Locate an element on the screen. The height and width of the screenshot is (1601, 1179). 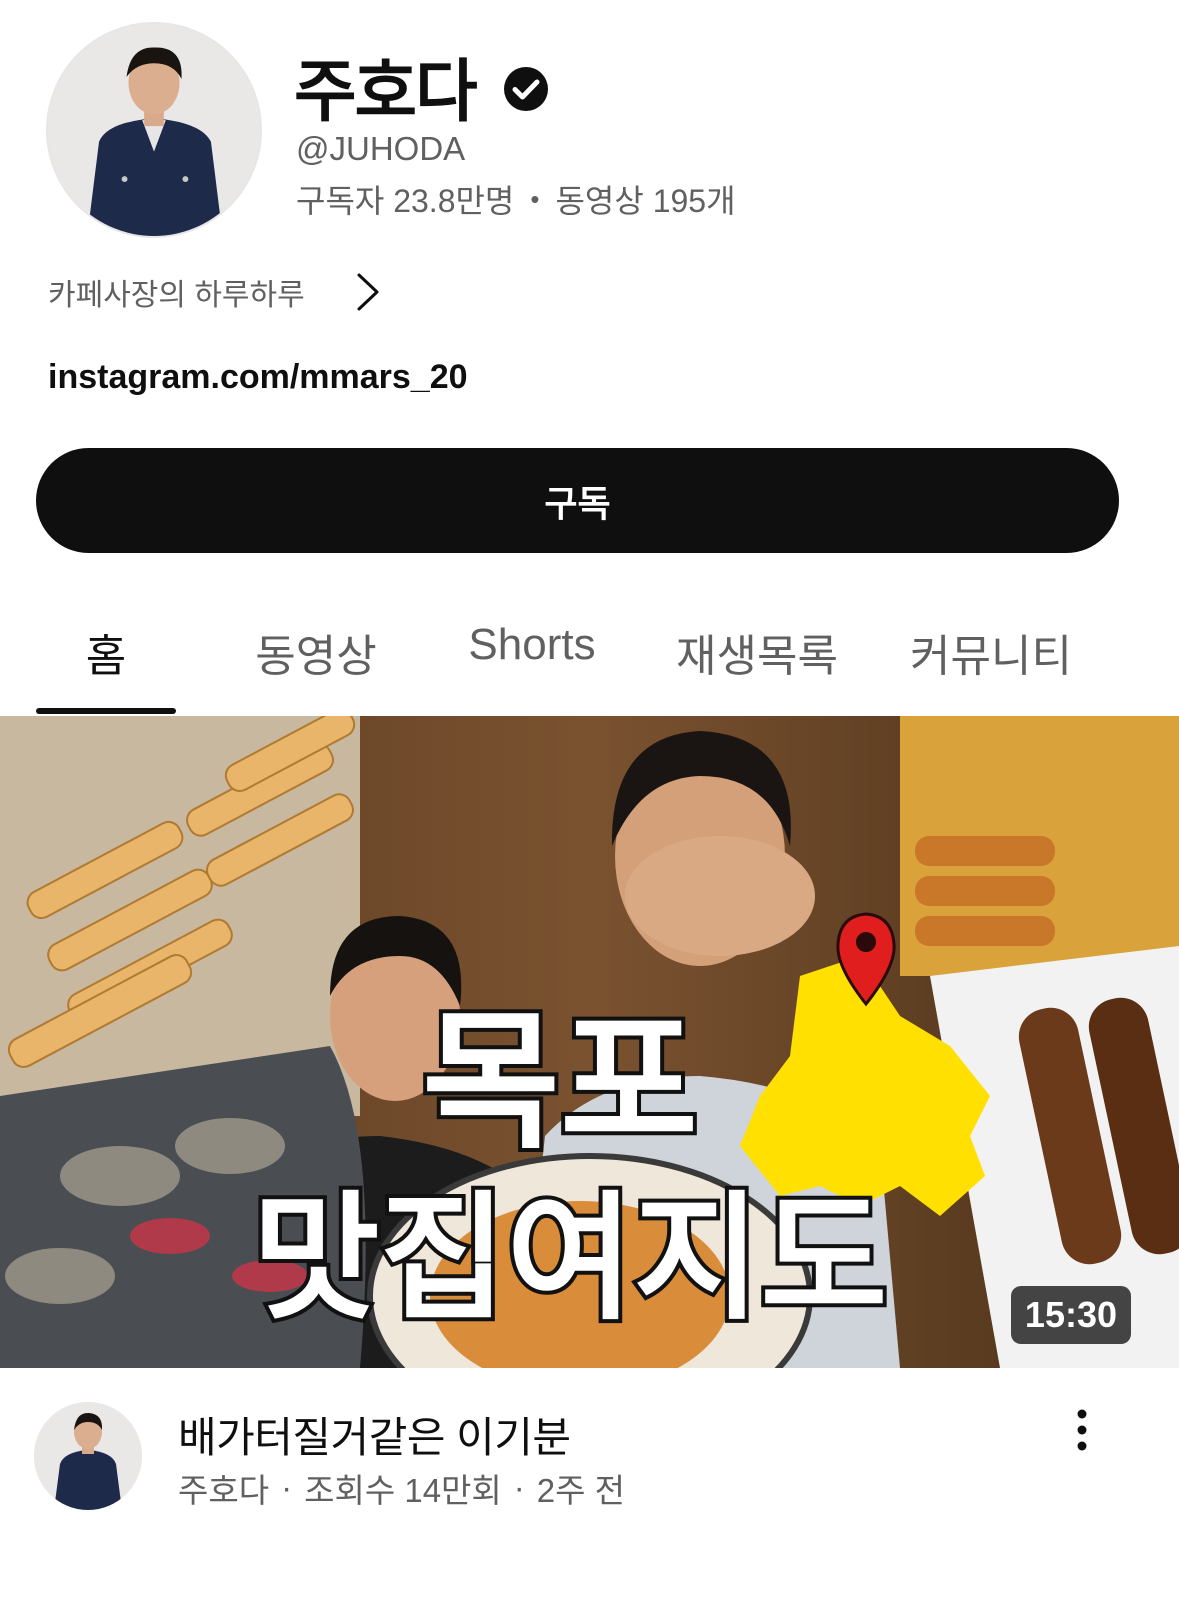
channel-avatar is located at coordinates (154, 130).